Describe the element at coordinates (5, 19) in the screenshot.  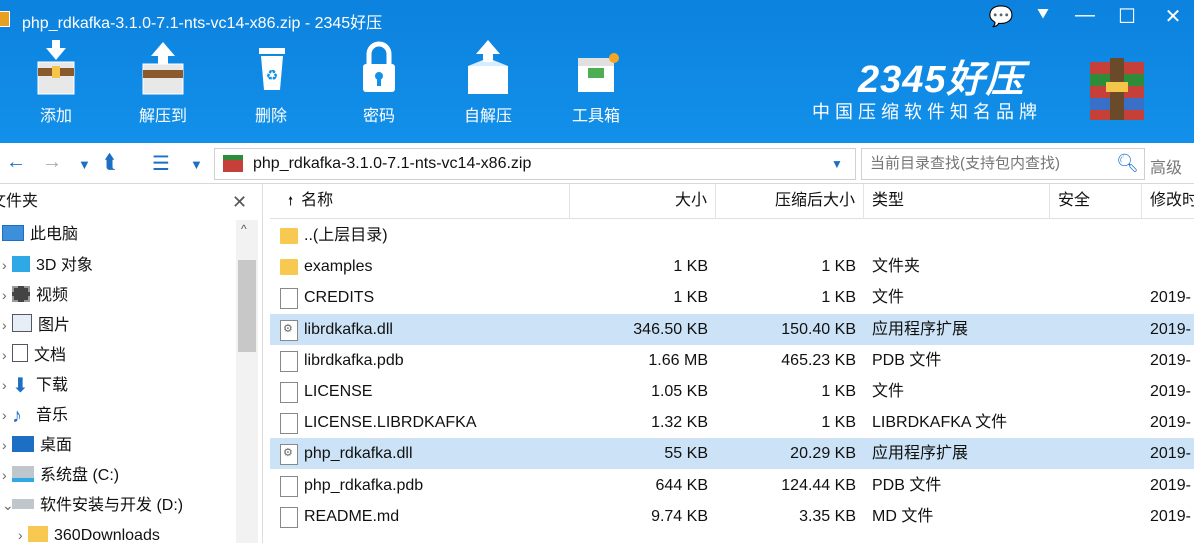
I see `app-icon` at that location.